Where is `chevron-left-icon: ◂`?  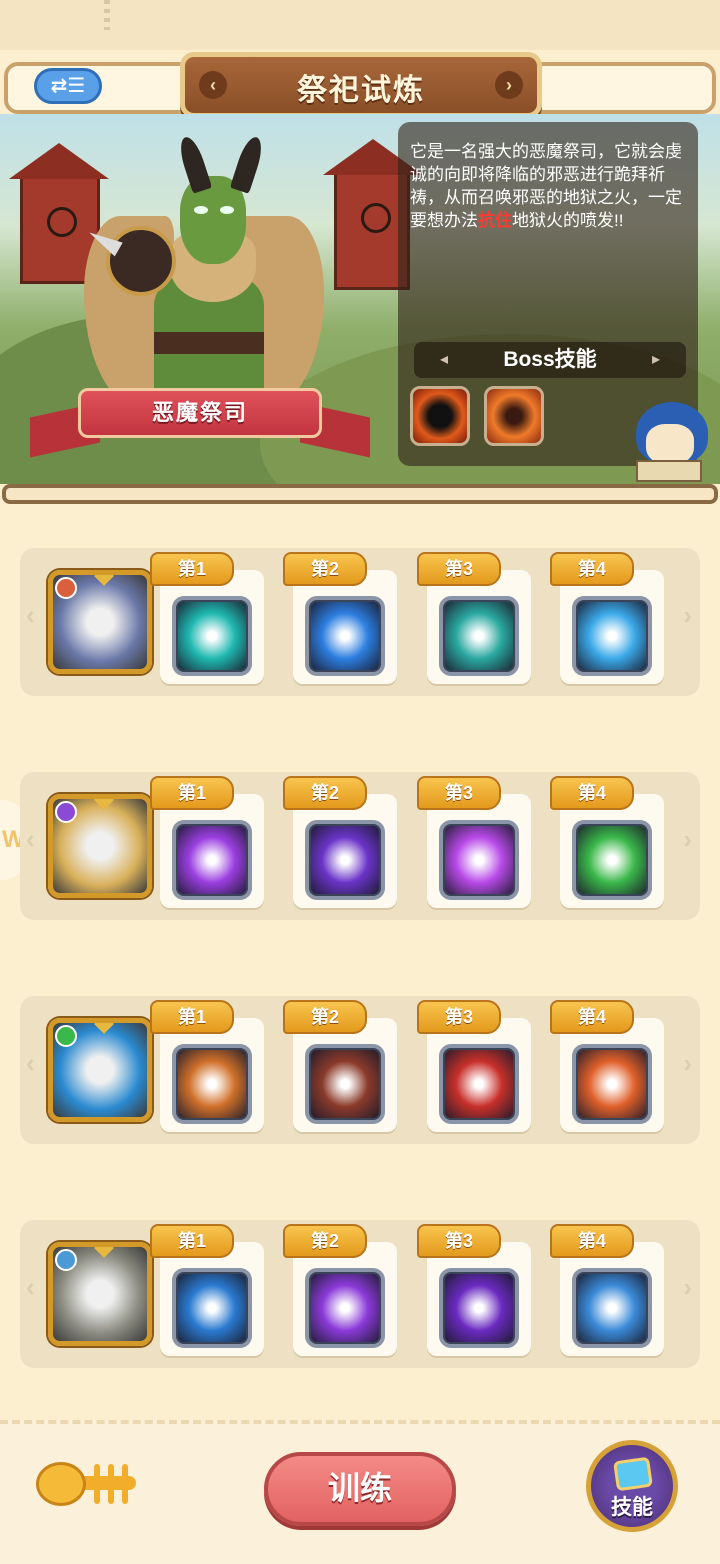 chevron-left-icon: ◂ is located at coordinates (444, 359).